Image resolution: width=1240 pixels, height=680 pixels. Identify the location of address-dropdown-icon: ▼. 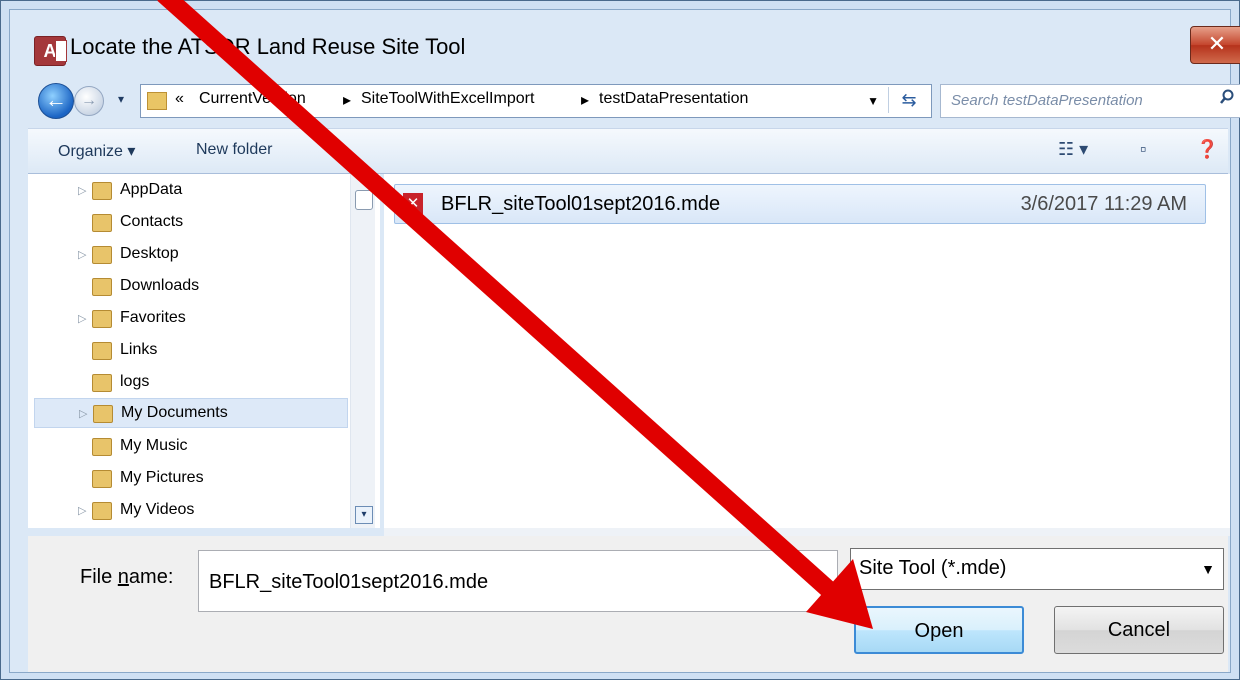
(873, 101).